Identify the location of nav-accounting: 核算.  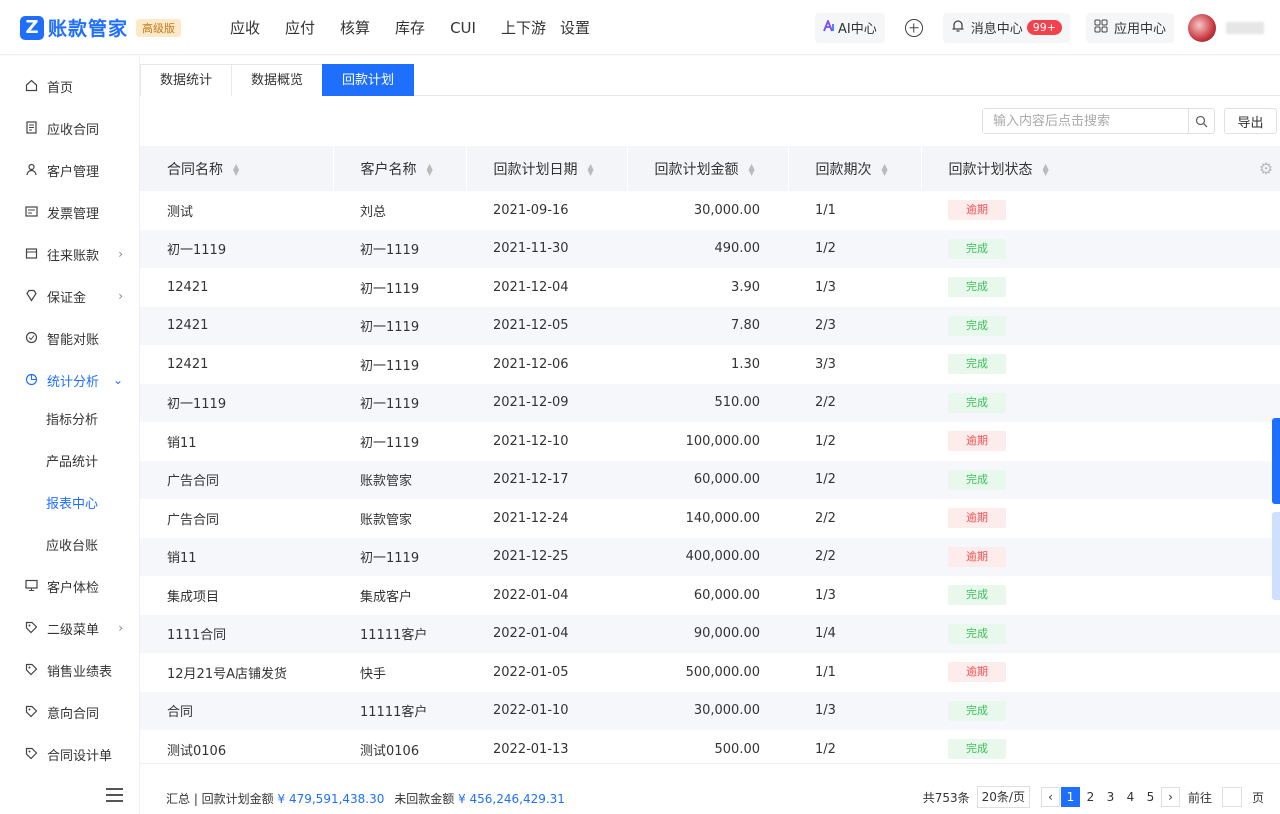
(355, 27).